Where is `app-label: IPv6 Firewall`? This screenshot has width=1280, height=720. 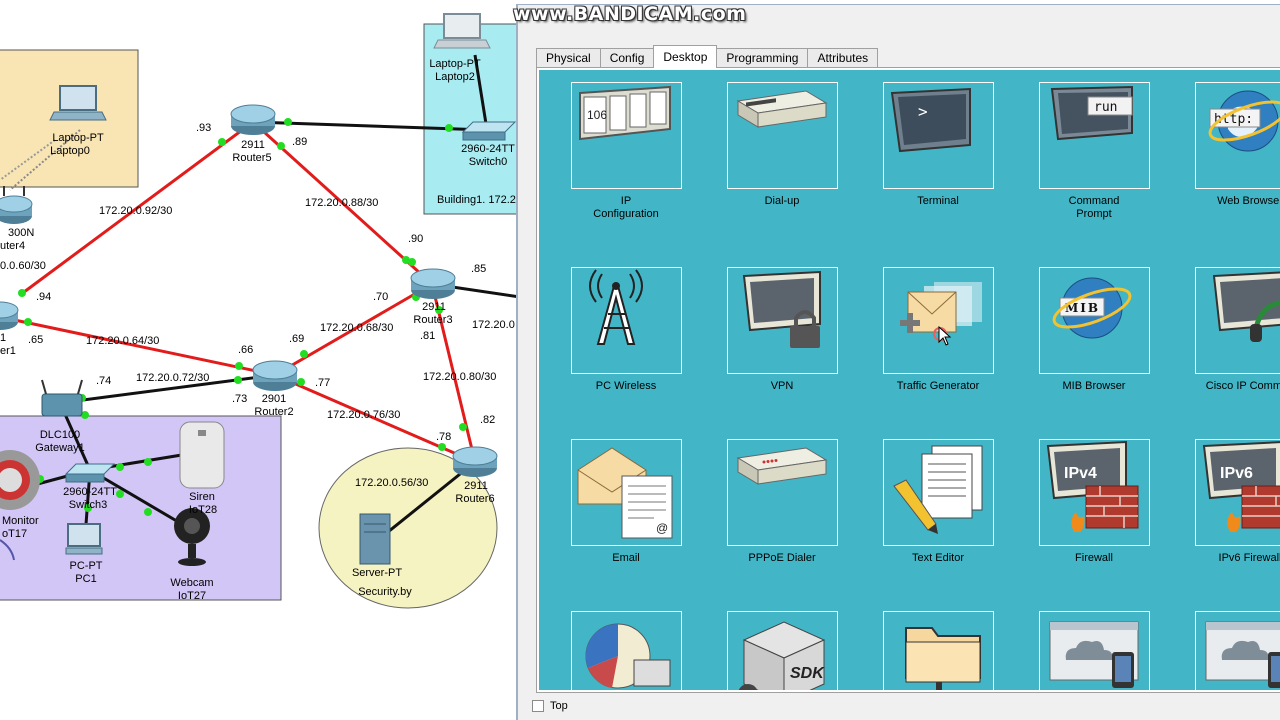
app-label: IPv6 Firewall is located at coordinates (1249, 558).